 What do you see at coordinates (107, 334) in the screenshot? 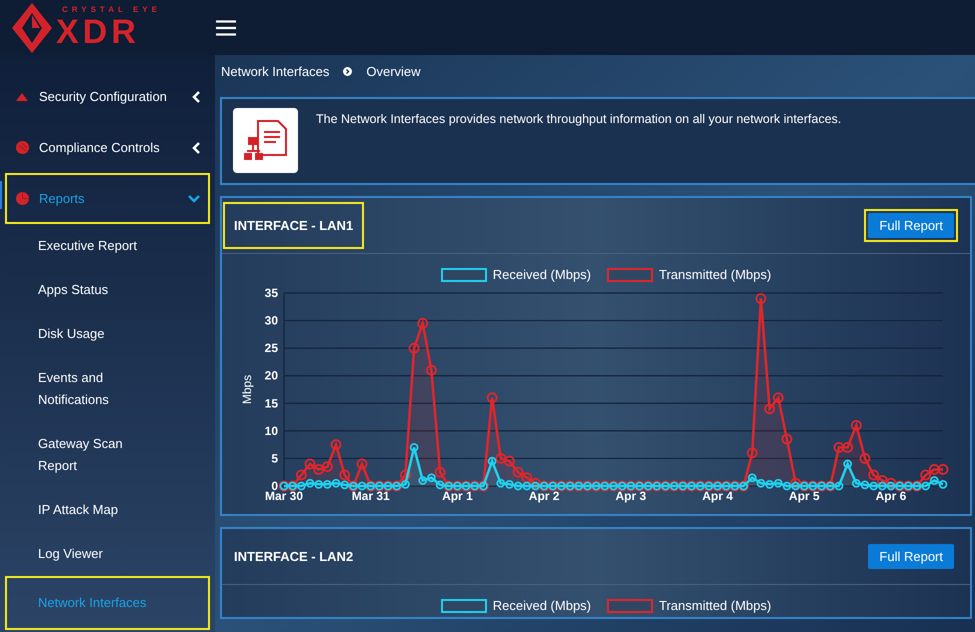
I see `sidebar-subitem: Disk Usage` at bounding box center [107, 334].